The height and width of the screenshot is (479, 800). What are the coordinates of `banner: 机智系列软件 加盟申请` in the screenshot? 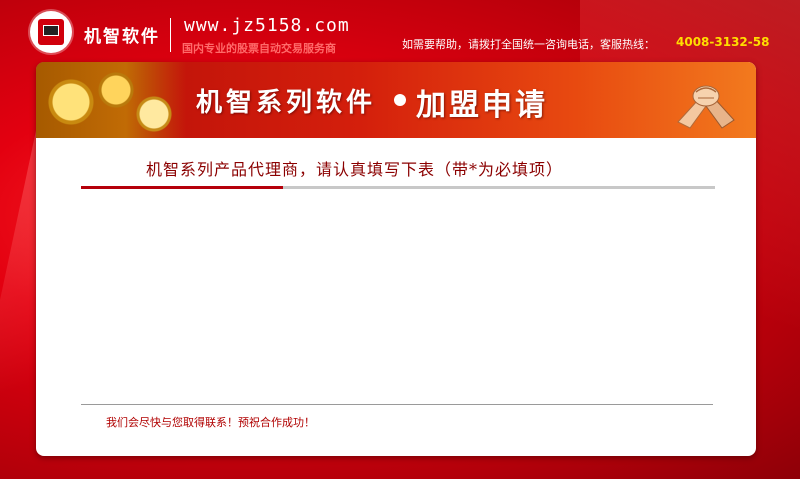 It's located at (396, 100).